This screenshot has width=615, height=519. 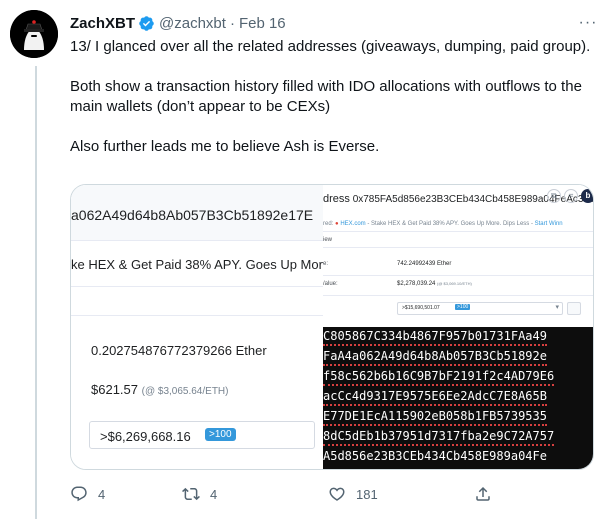 I want to click on thread-connector-line, so click(x=36, y=292).